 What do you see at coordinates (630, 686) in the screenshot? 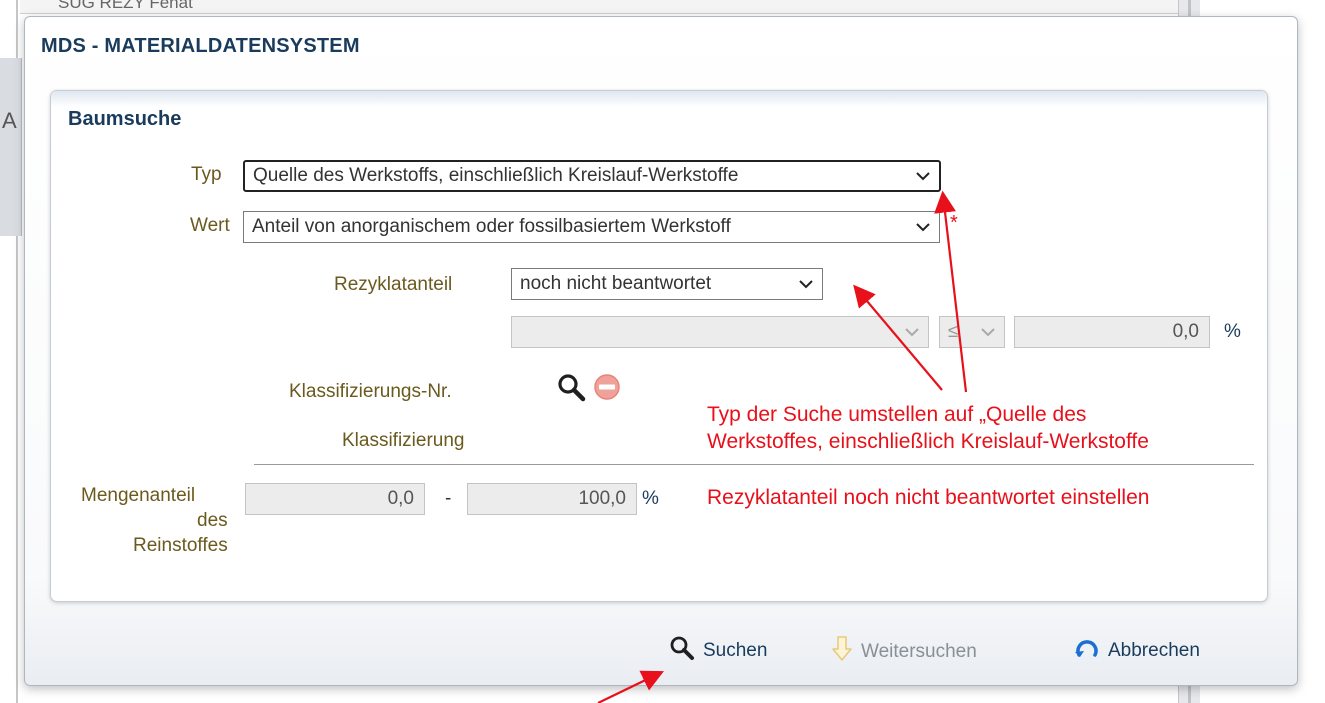
I see `arrow-to-search` at bounding box center [630, 686].